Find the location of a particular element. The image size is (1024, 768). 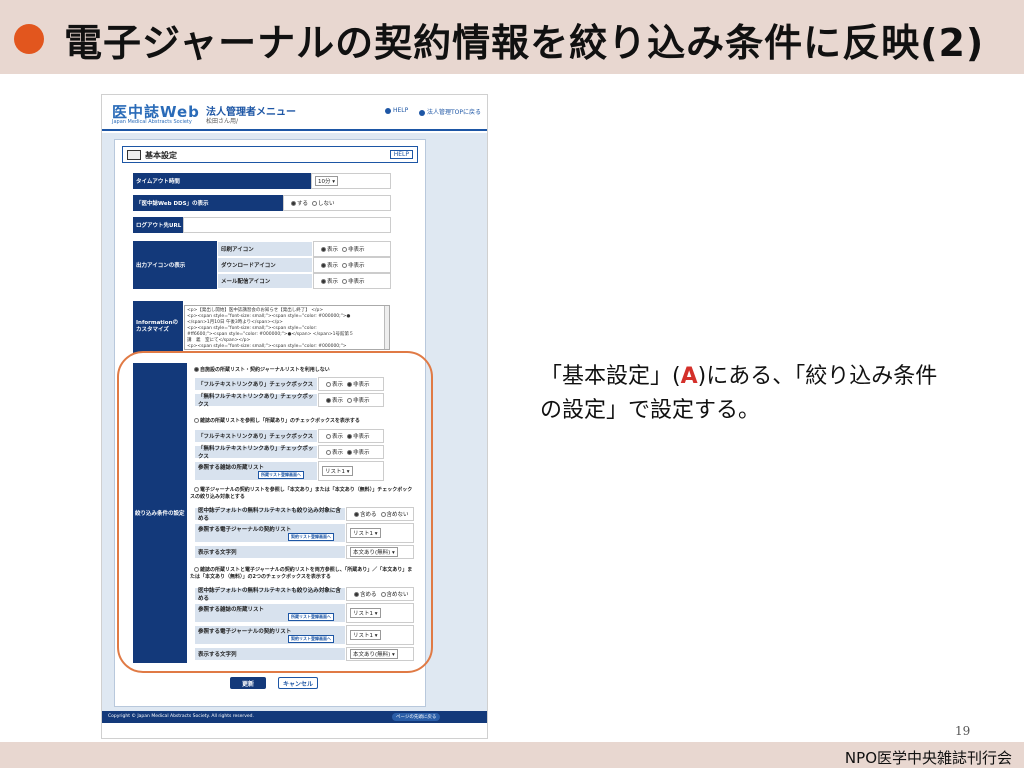

print-show-radio is located at coordinates (323, 249).